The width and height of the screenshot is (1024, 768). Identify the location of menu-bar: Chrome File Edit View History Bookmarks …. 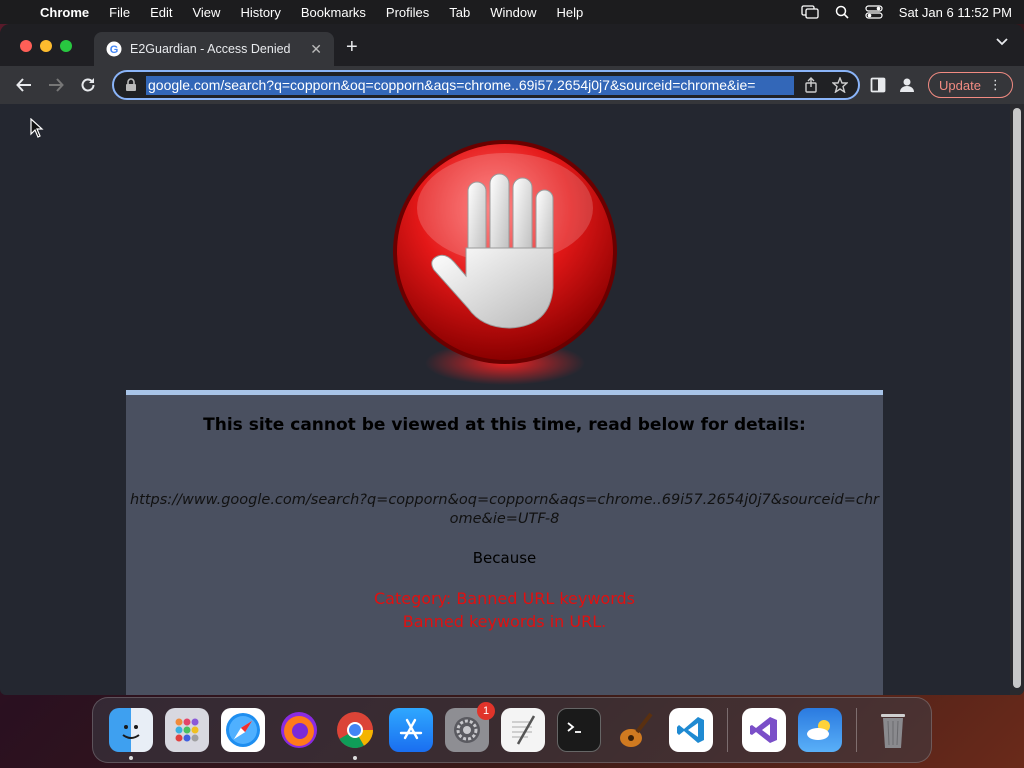
(512, 12).